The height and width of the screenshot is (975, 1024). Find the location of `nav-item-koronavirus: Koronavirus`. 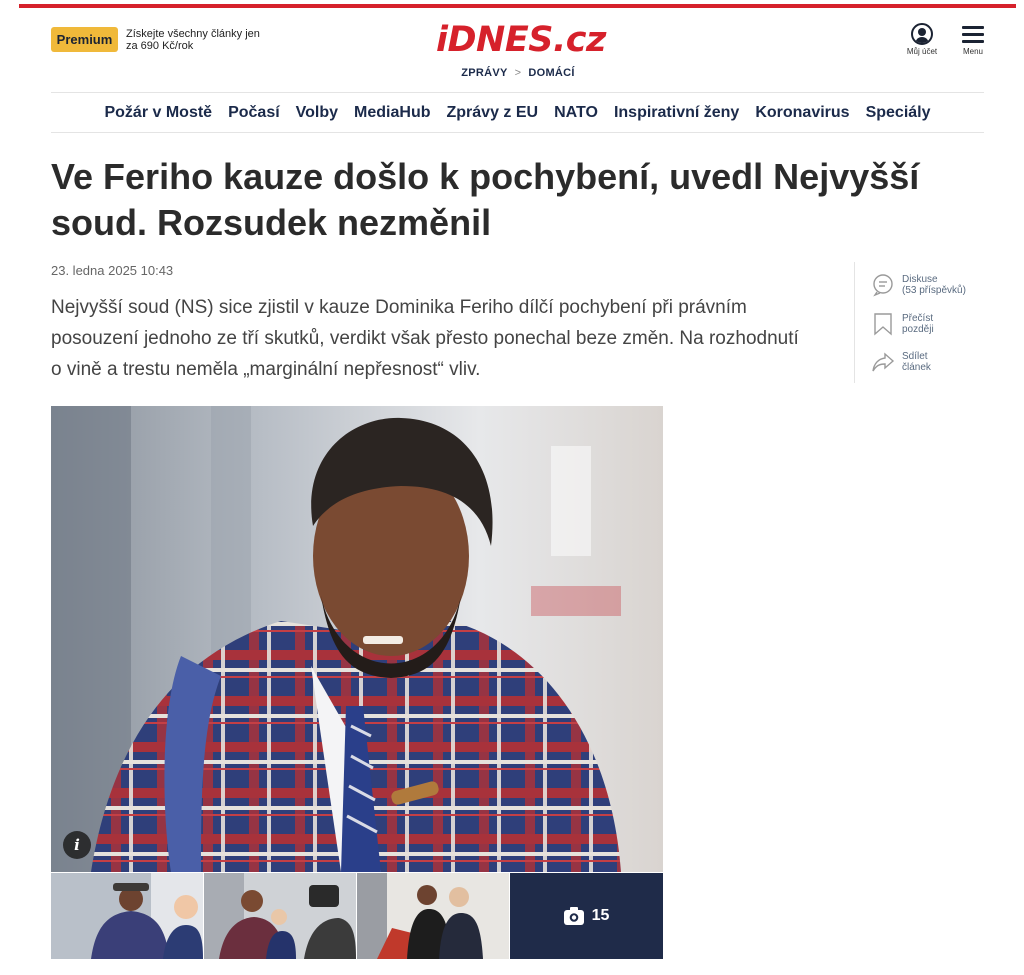

nav-item-koronavirus: Koronavirus is located at coordinates (802, 113).